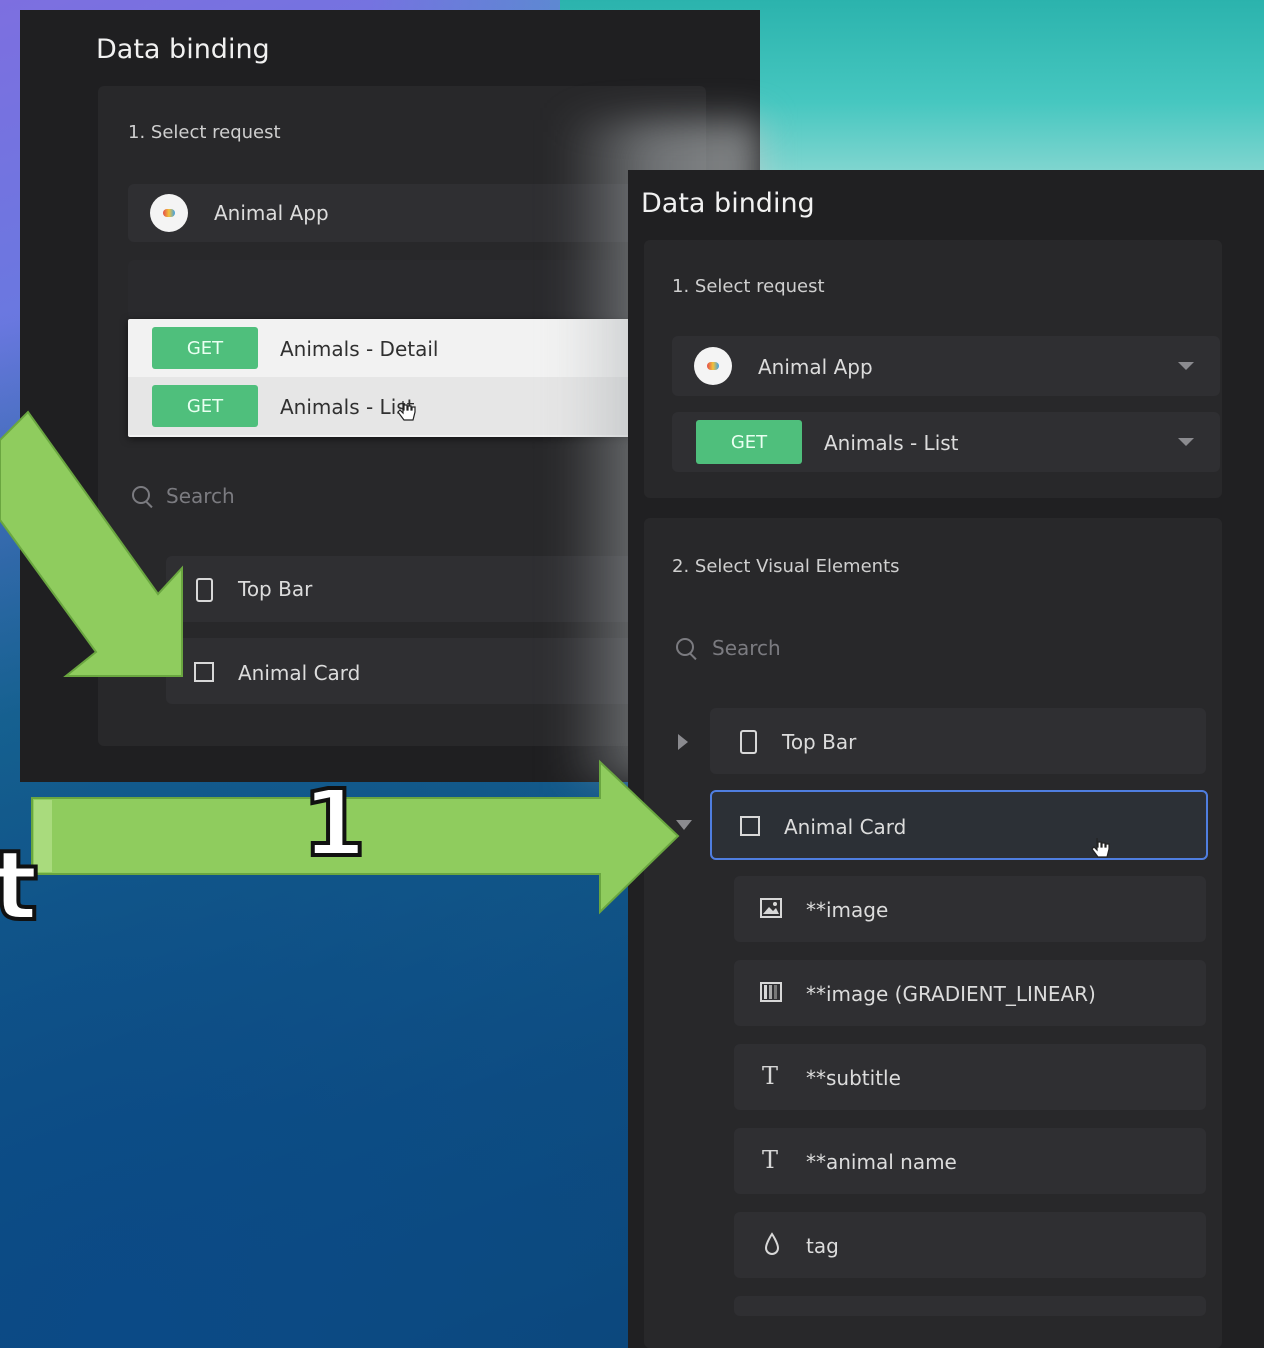 The height and width of the screenshot is (1348, 1264). I want to click on diagonal-arrow, so click(91, 543).